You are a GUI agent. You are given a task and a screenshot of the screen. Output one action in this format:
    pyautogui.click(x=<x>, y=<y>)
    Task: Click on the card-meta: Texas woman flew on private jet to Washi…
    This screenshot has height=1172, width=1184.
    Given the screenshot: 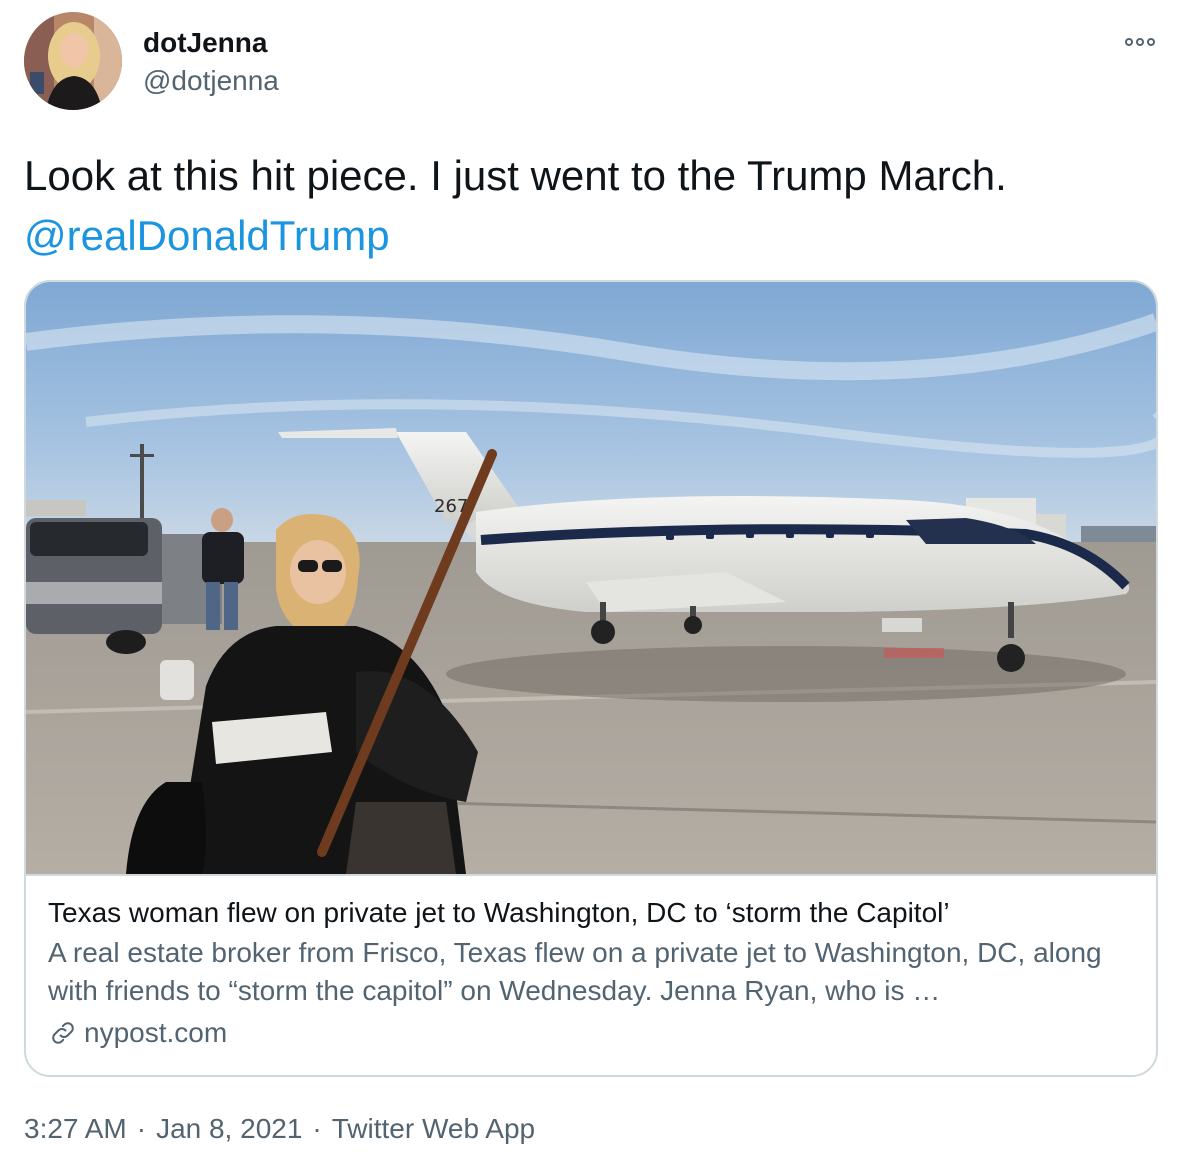 What is the action you would take?
    pyautogui.click(x=593, y=973)
    